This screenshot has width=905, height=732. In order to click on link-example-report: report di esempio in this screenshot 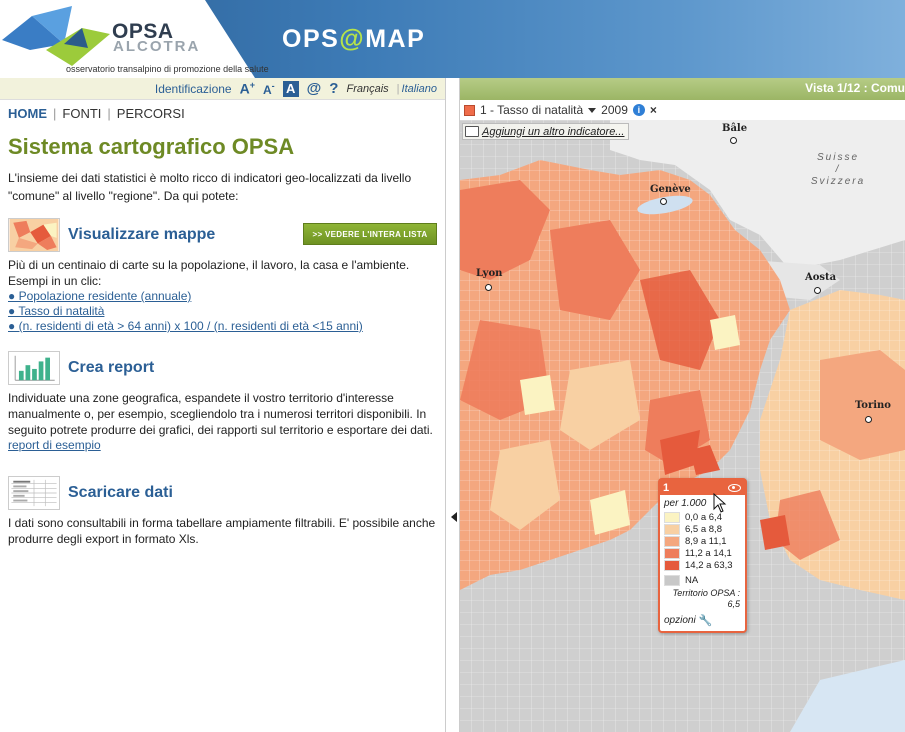, I will do `click(222, 445)`.